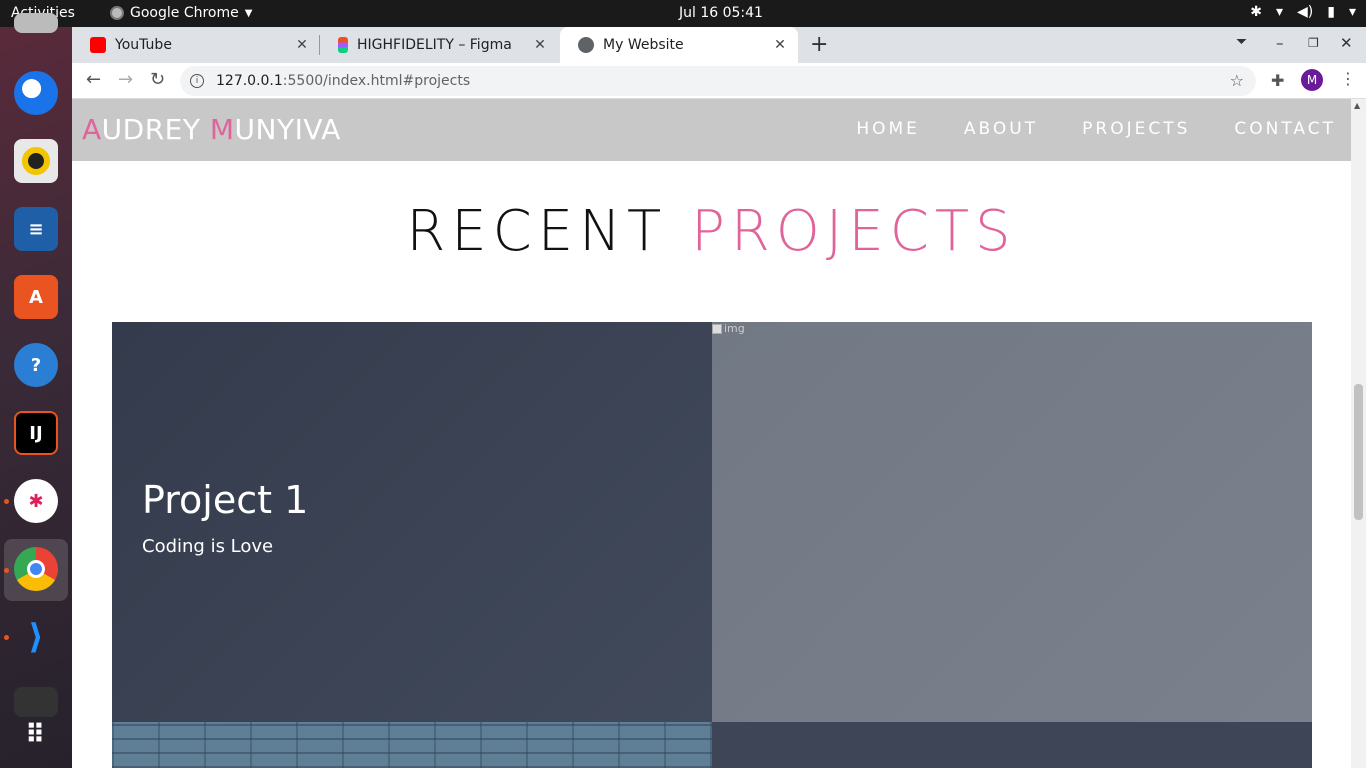 The image size is (1366, 768). I want to click on broken-image: img, so click(728, 328).